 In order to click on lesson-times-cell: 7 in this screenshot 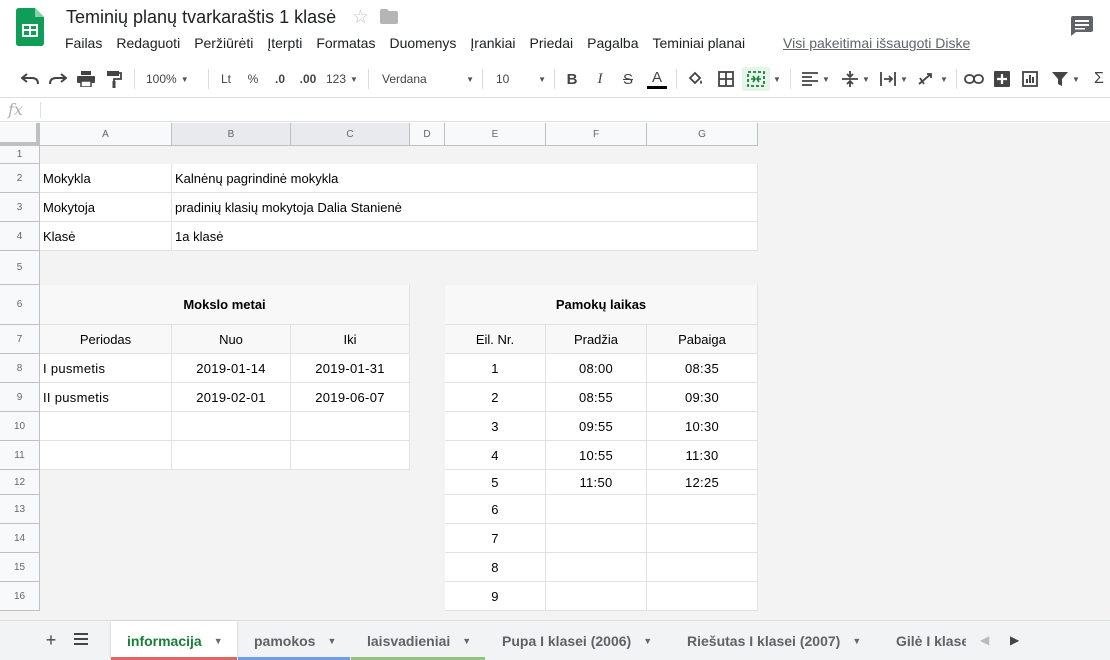, I will do `click(495, 538)`.